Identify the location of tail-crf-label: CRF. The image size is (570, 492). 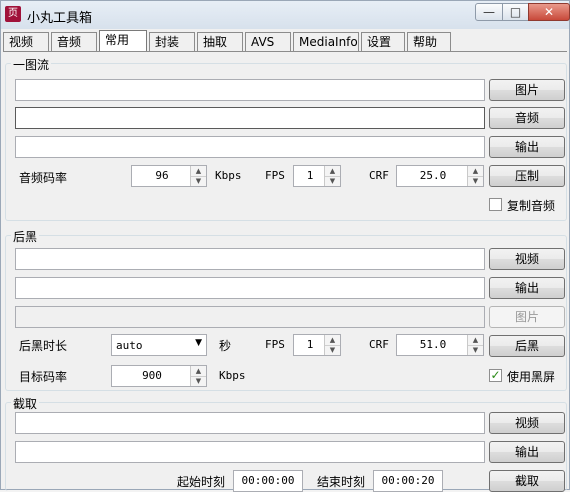
(379, 344).